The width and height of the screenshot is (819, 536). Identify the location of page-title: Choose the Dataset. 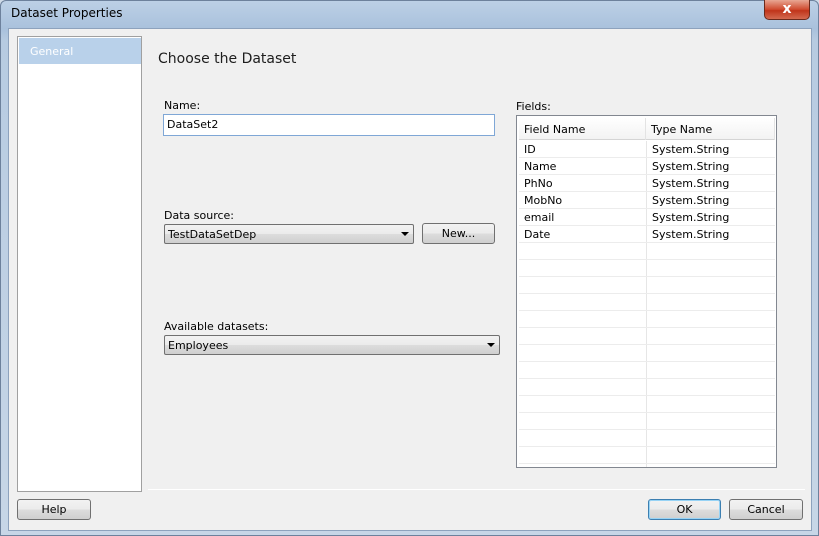
(227, 59).